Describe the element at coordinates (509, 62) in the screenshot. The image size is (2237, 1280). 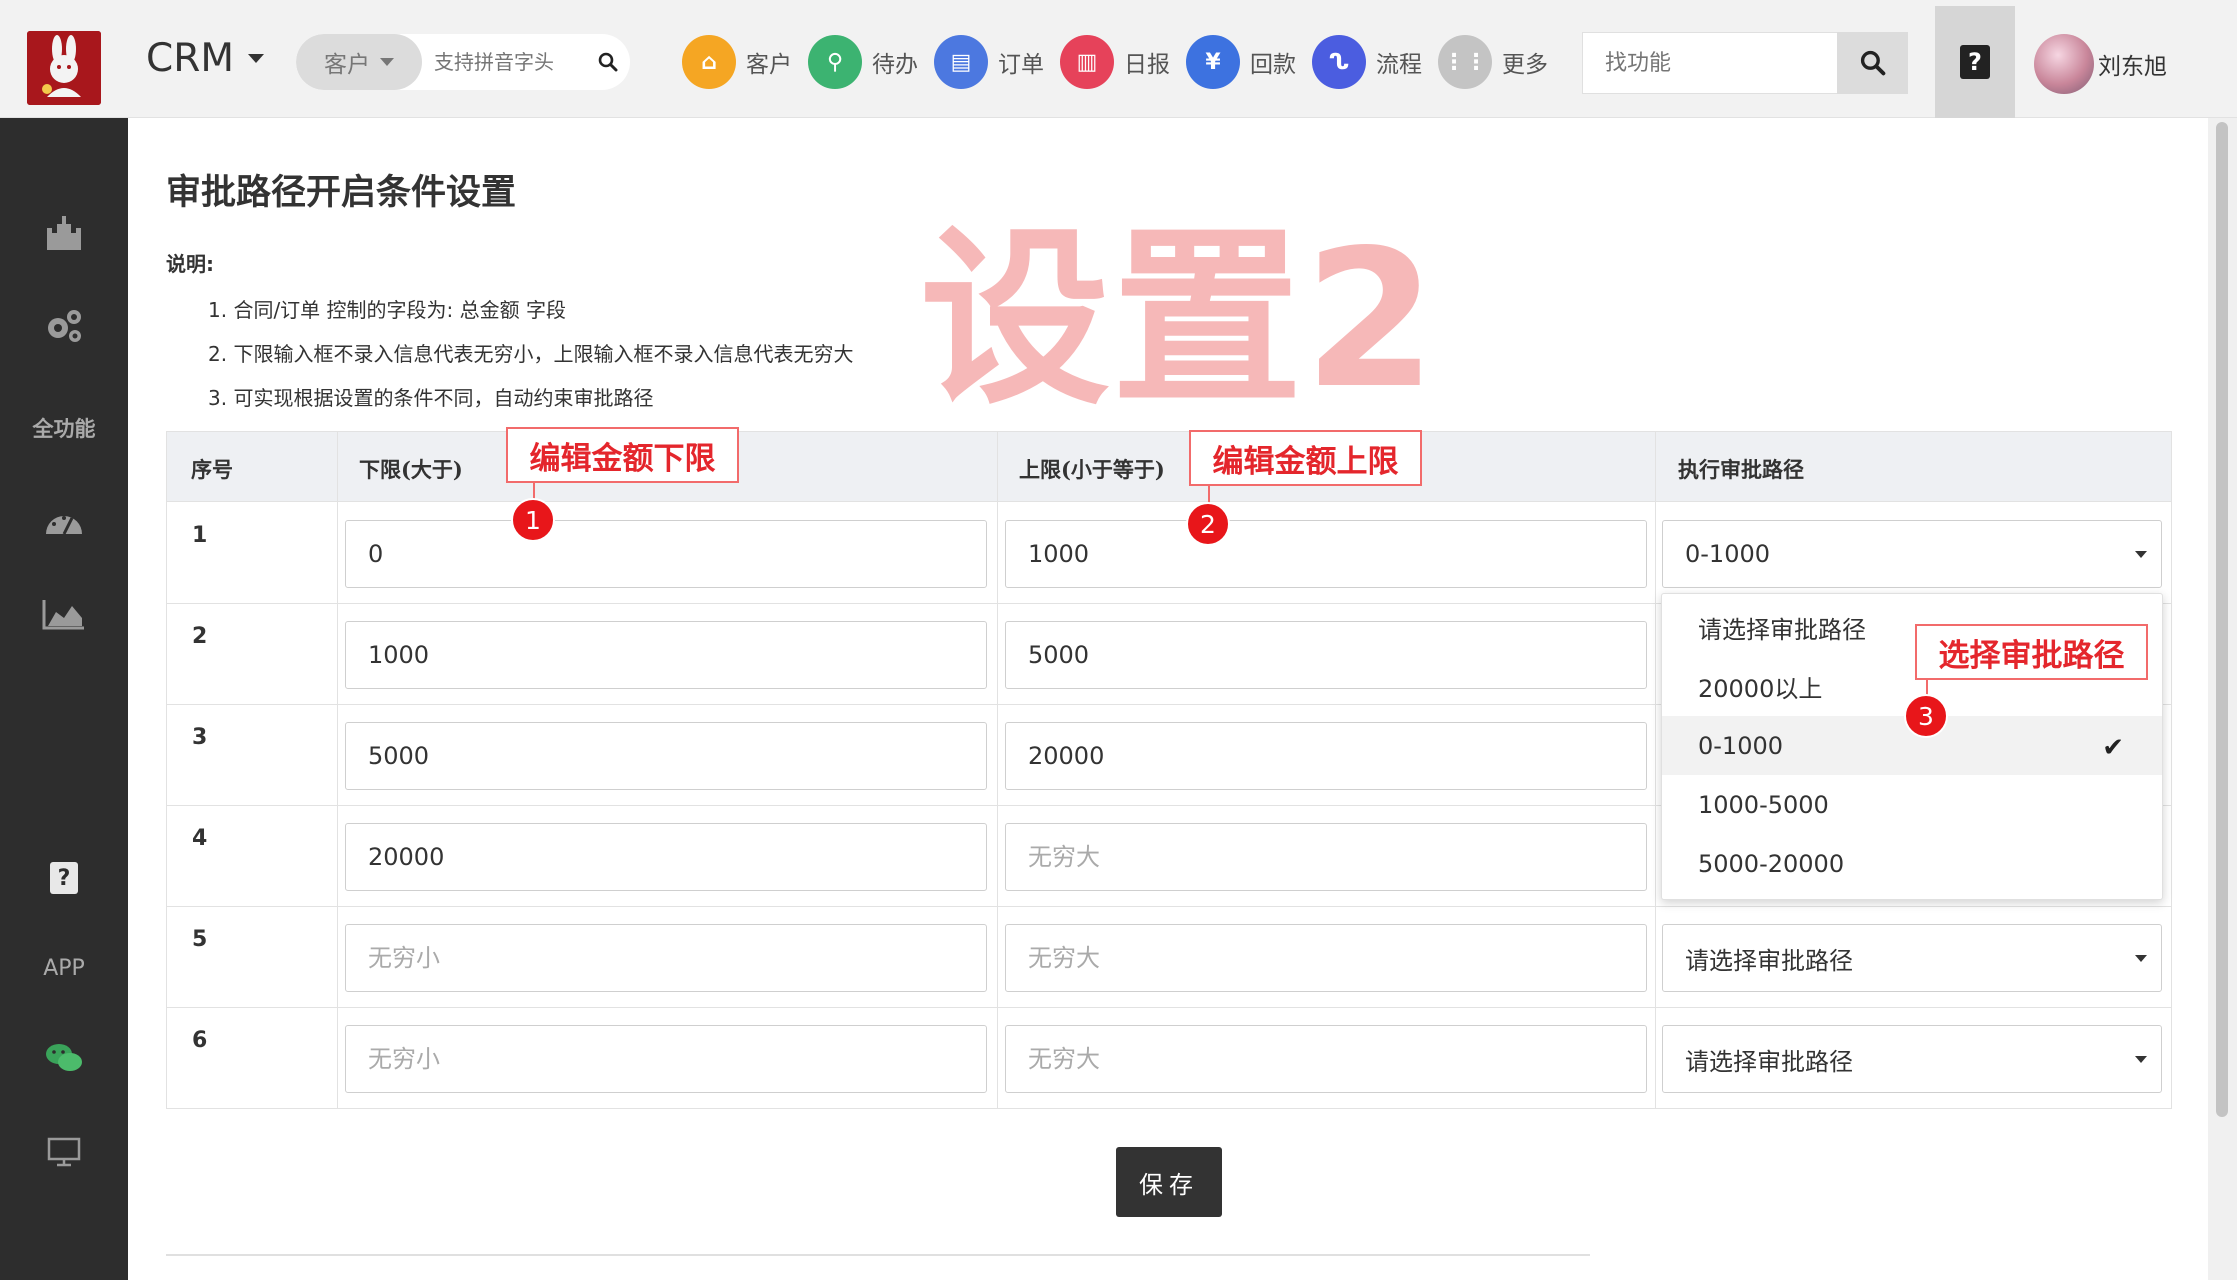
I see `search-input` at that location.